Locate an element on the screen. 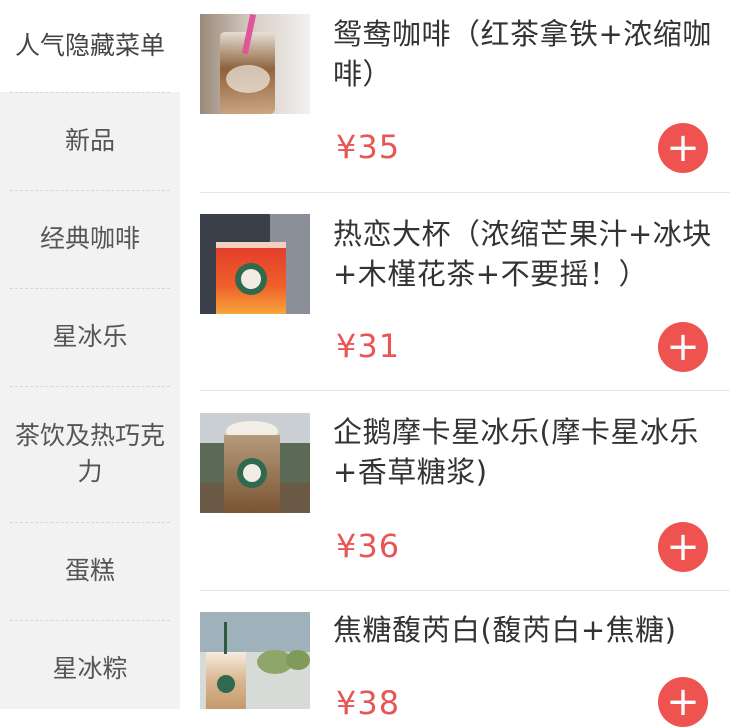 The height and width of the screenshot is (727, 750). sidebar-item-label: 星冰乐 is located at coordinates (90, 336).